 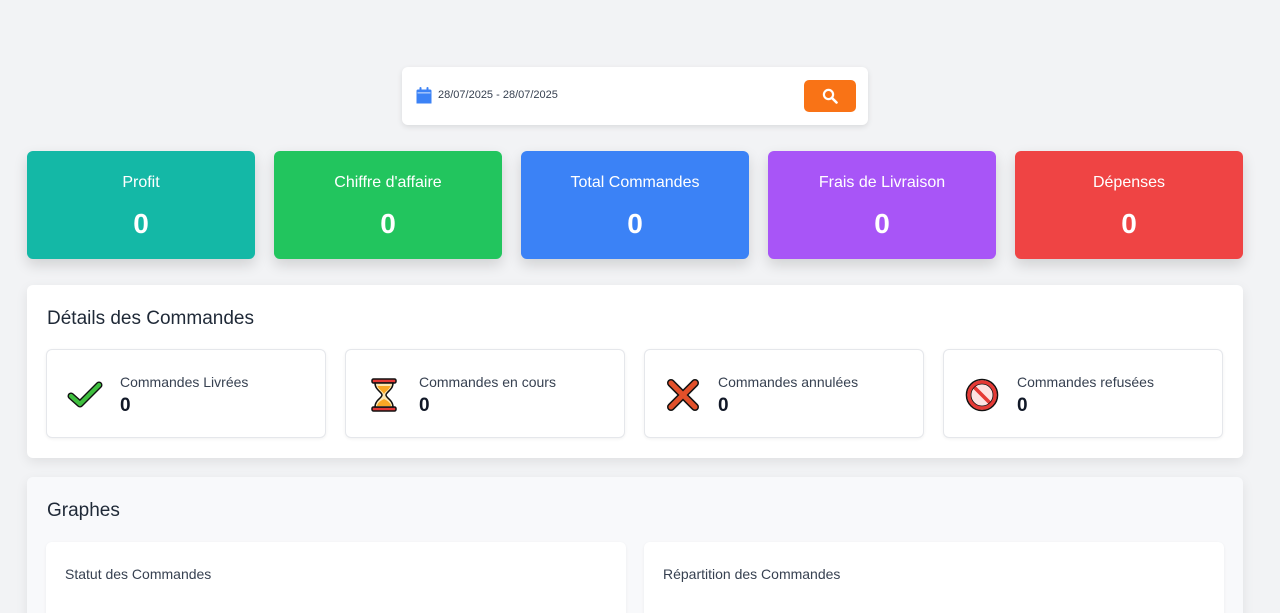 I want to click on check-mark-icon, so click(x=85, y=394).